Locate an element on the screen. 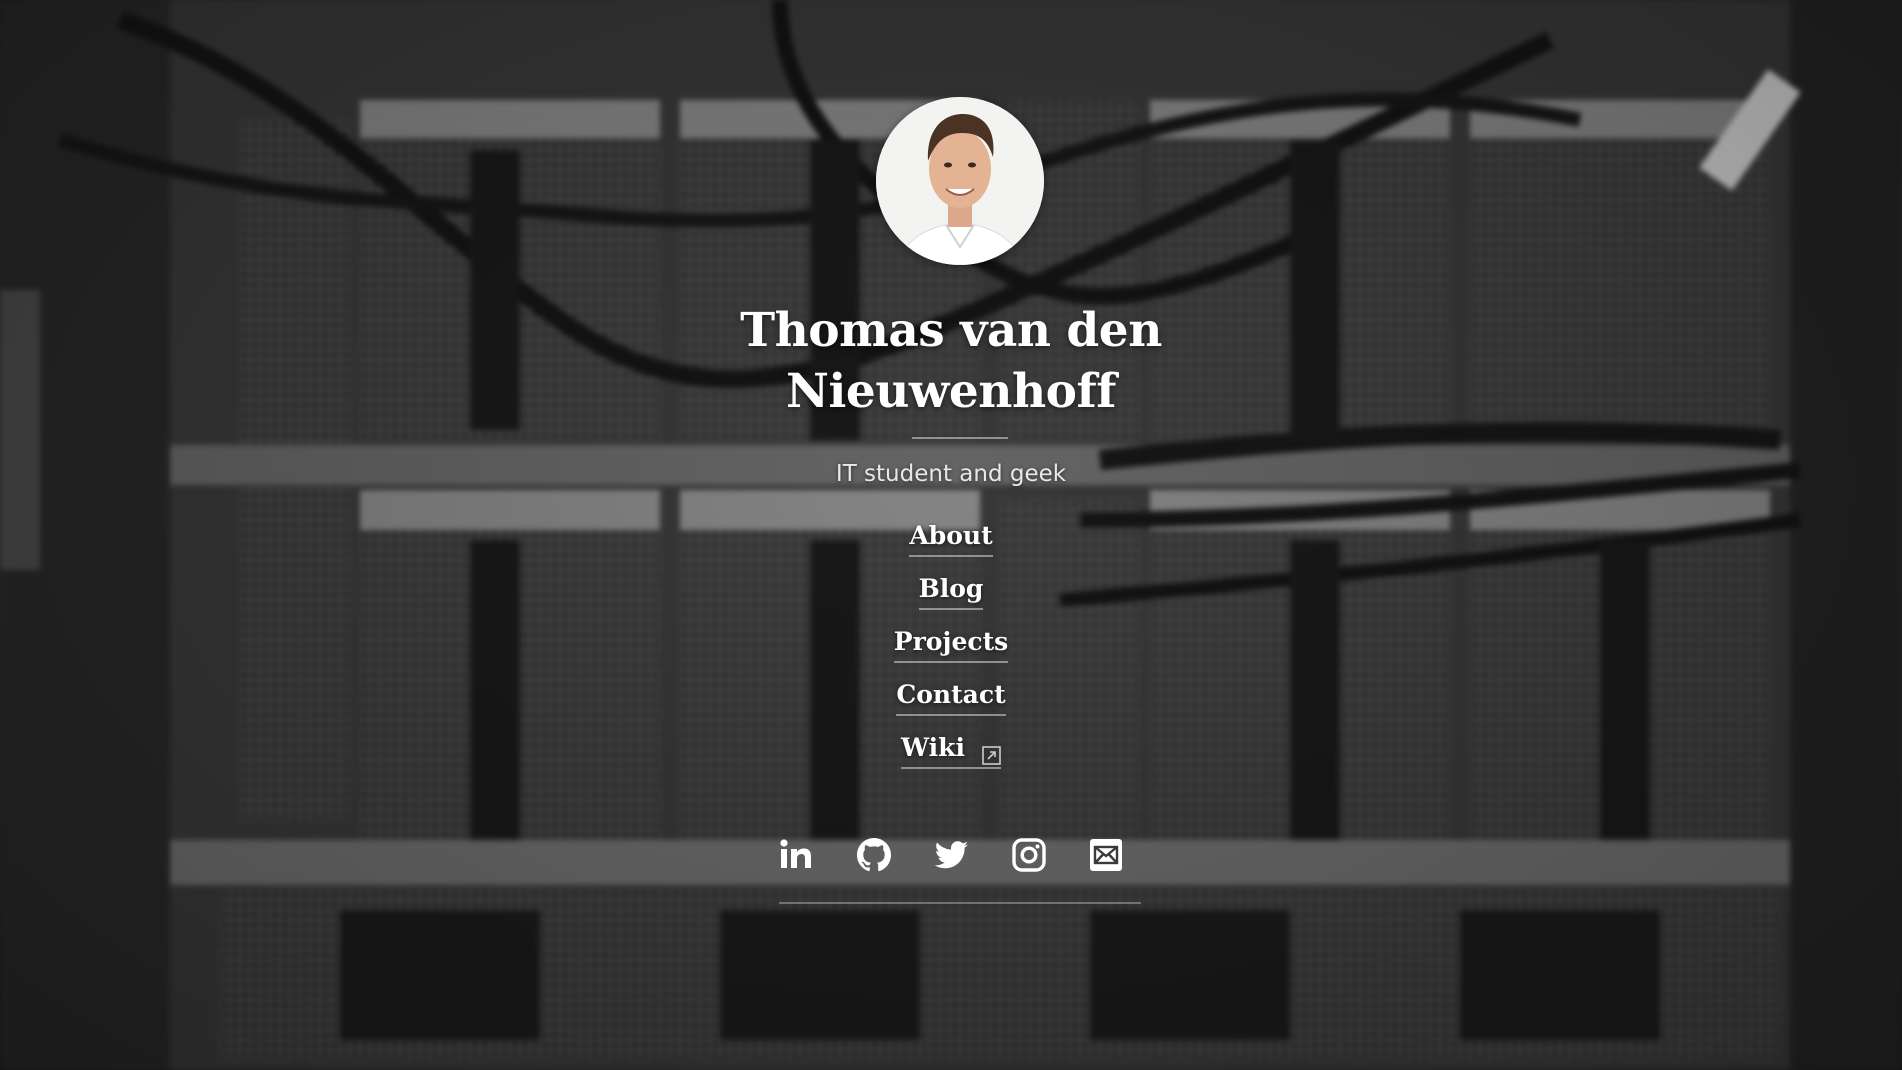 The image size is (1902, 1070). nav-item-blog: Blog is located at coordinates (951, 597).